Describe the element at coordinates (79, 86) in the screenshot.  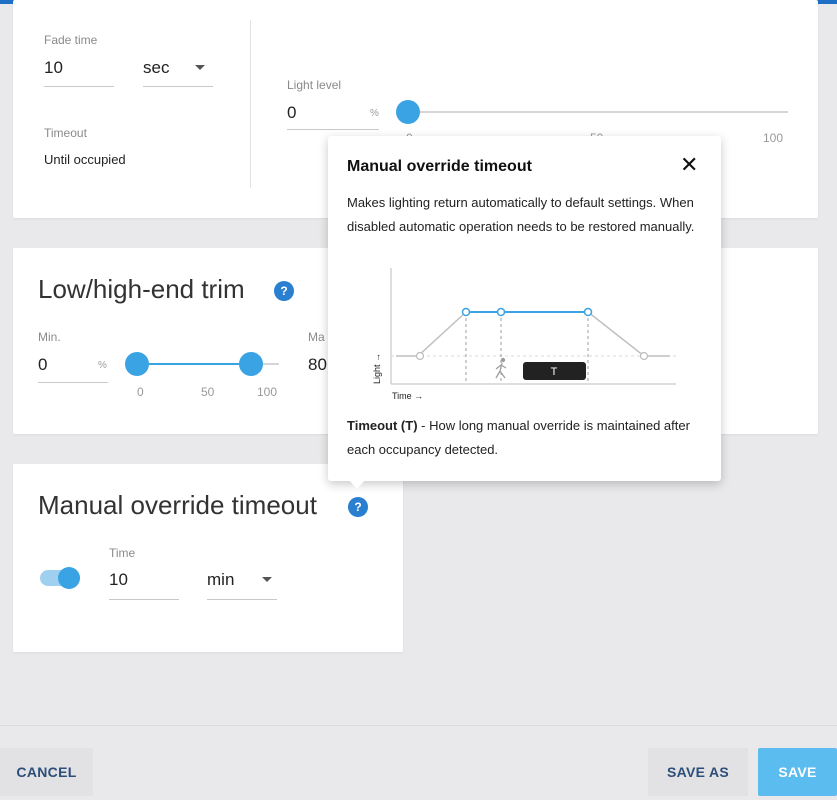
I see `fade-time-underline` at that location.